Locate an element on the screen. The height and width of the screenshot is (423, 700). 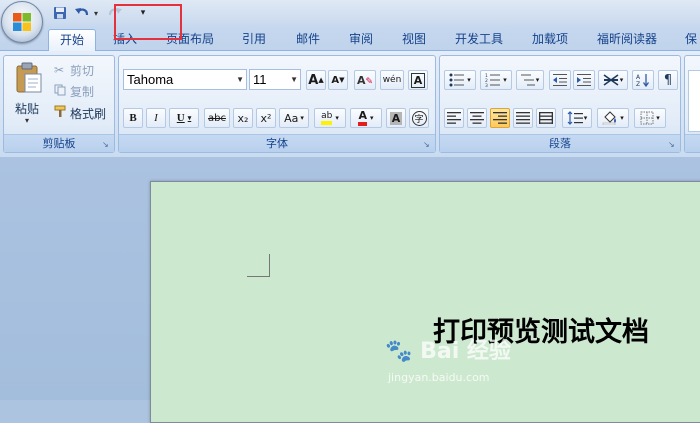
line-spacing-icon is located at coordinates (575, 118).